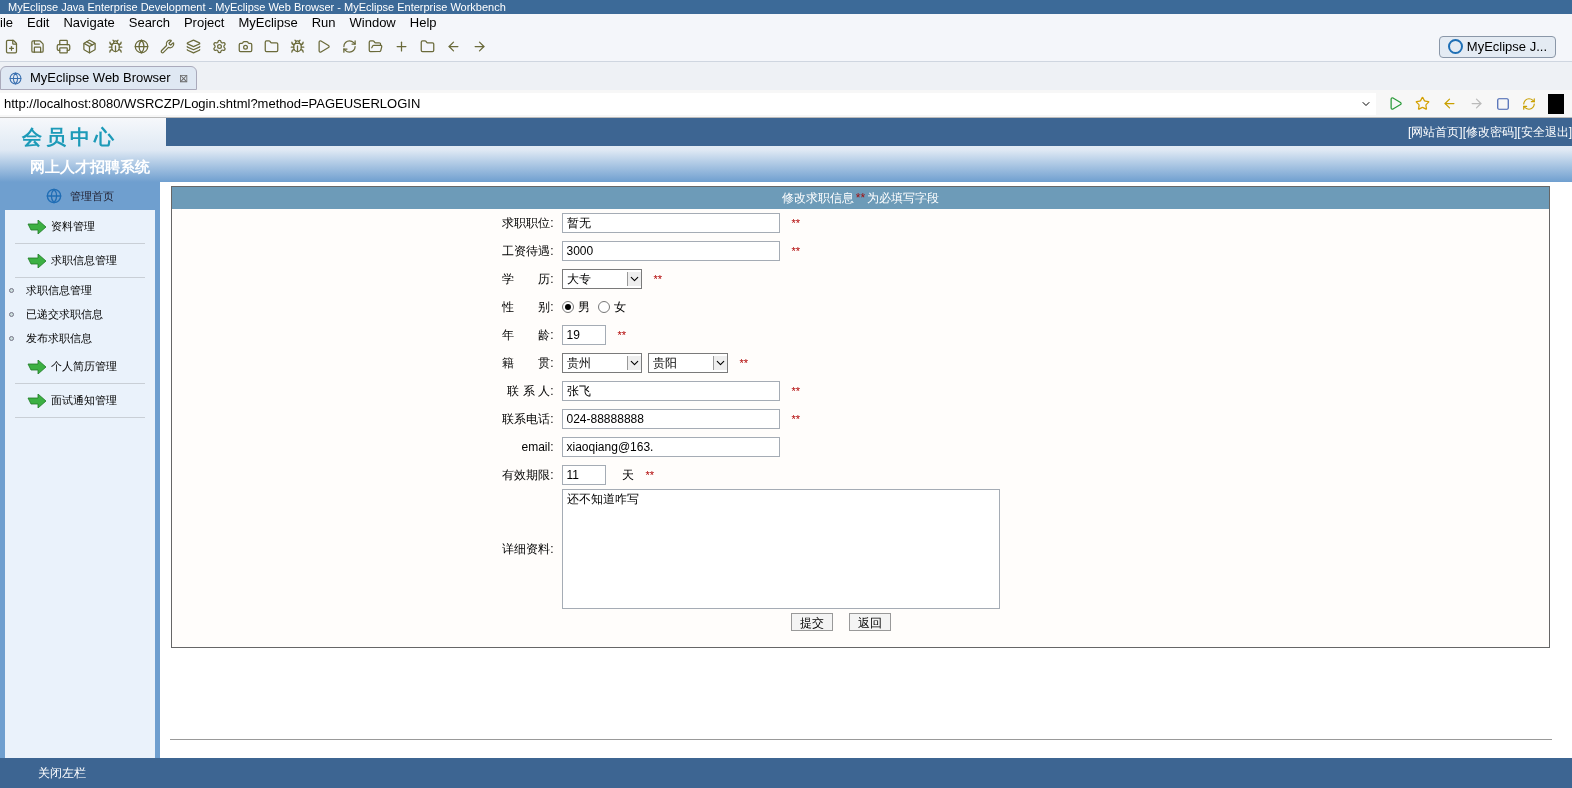  Describe the element at coordinates (349, 46) in the screenshot. I see `refresh-icon` at that location.